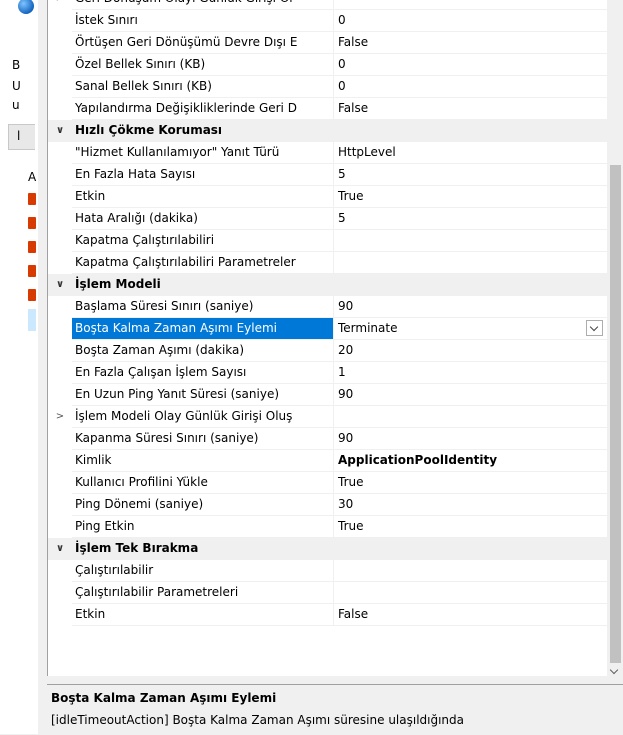 The height and width of the screenshot is (735, 623). I want to click on dropdown-arrow-icon, so click(594, 328).